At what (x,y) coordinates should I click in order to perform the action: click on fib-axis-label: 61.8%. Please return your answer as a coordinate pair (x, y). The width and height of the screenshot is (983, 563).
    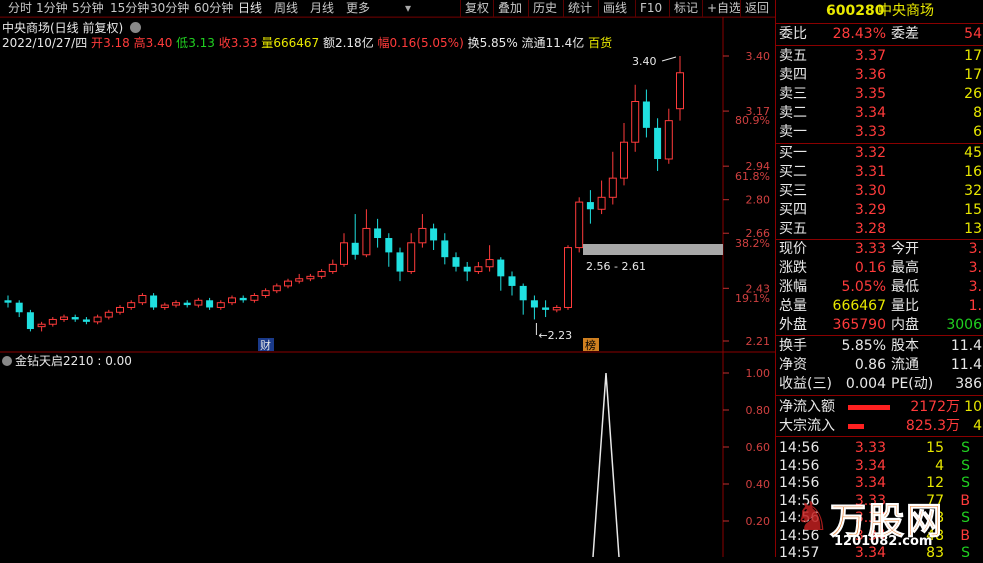
    Looking at the image, I should click on (752, 176).